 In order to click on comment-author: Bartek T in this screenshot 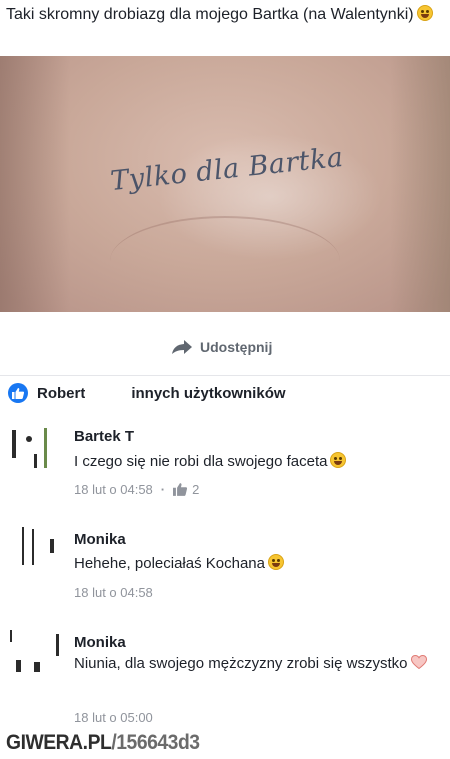, I will do `click(104, 436)`.